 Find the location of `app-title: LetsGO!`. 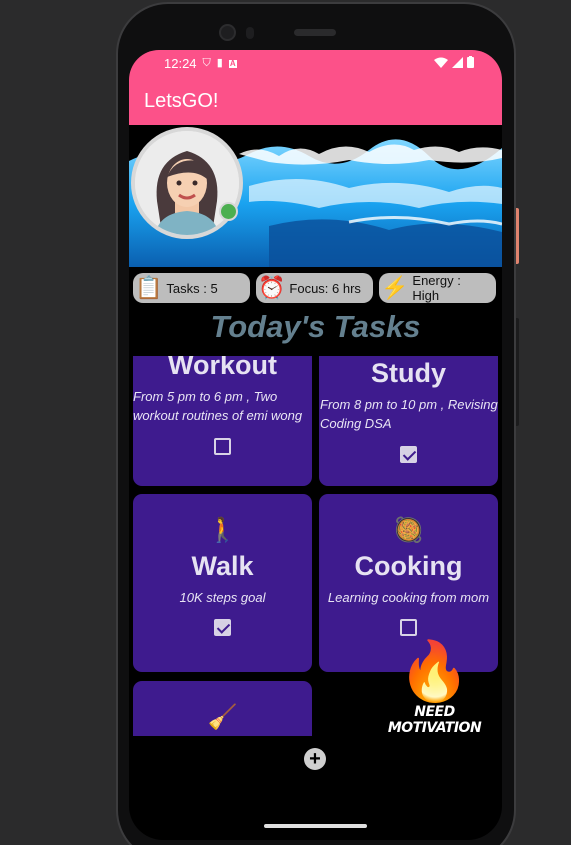

app-title: LetsGO! is located at coordinates (181, 100).